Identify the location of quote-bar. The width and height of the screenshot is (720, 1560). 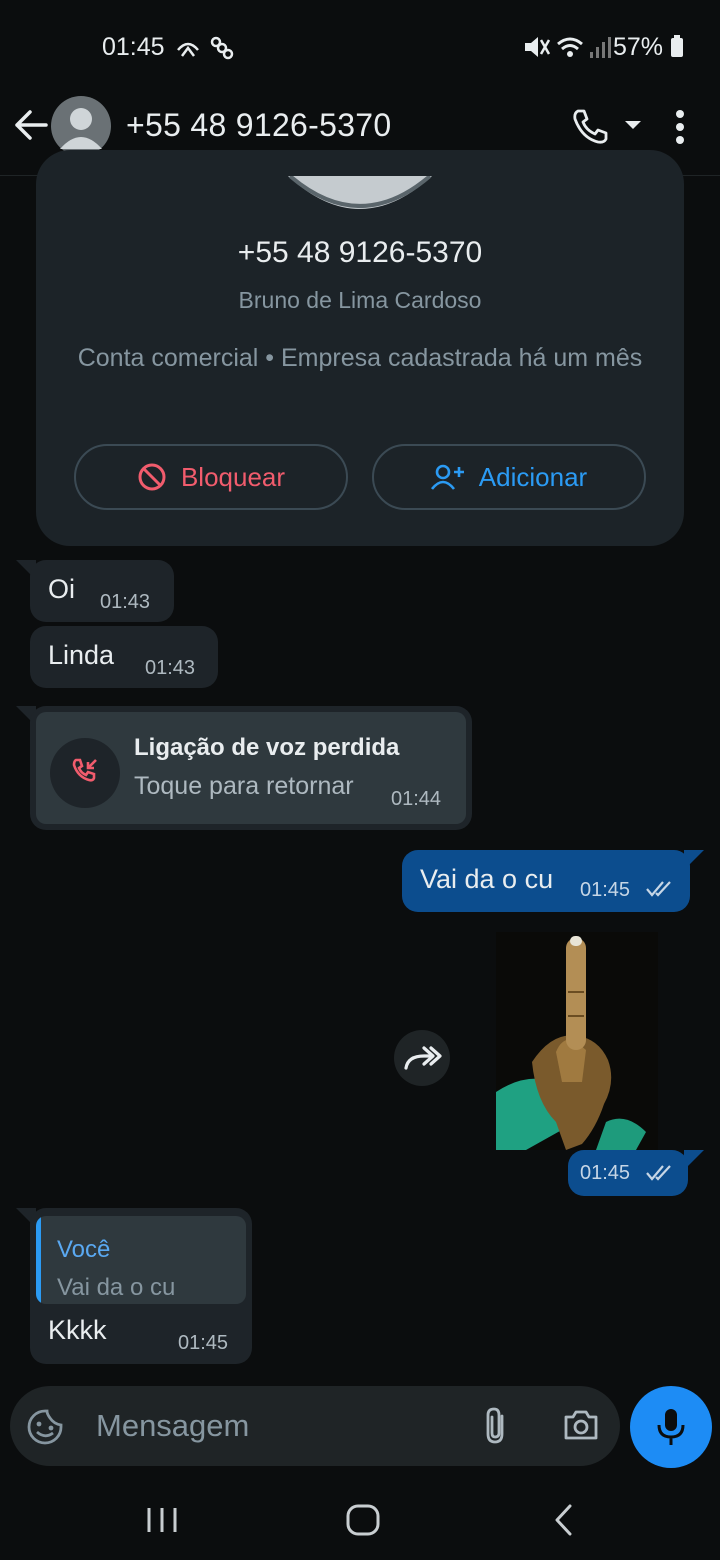
(38, 1260).